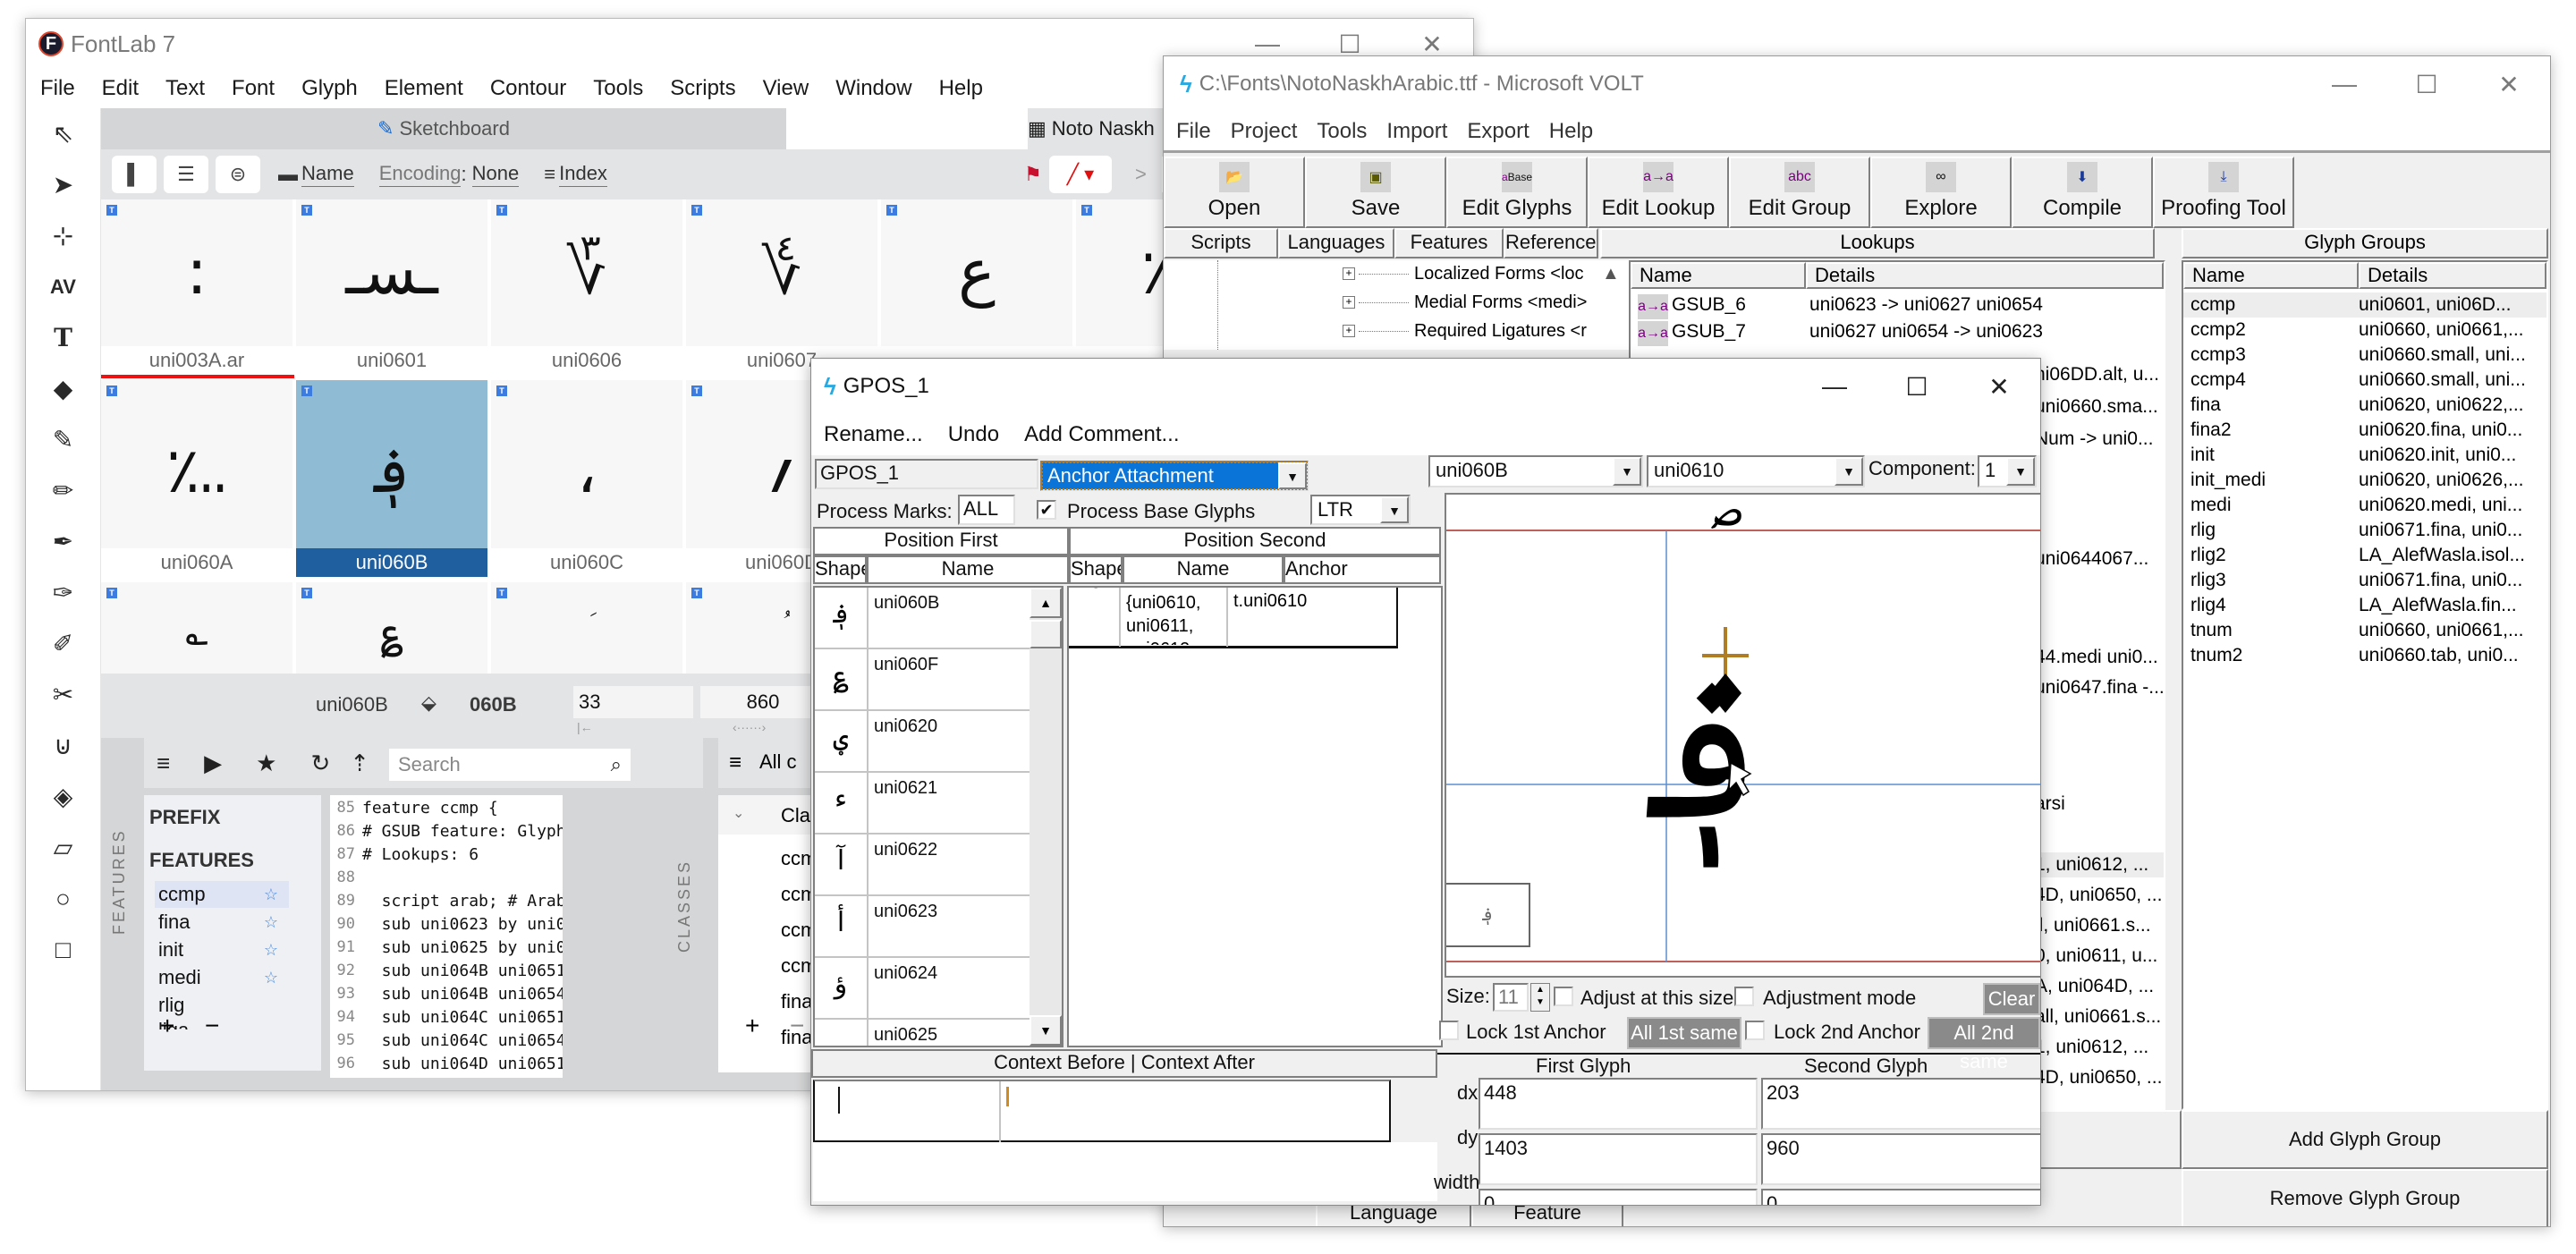 This screenshot has height=1254, width=2576. Describe the element at coordinates (1046, 817) in the screenshot. I see `vertical-scrollbar: ▲ ▼` at that location.